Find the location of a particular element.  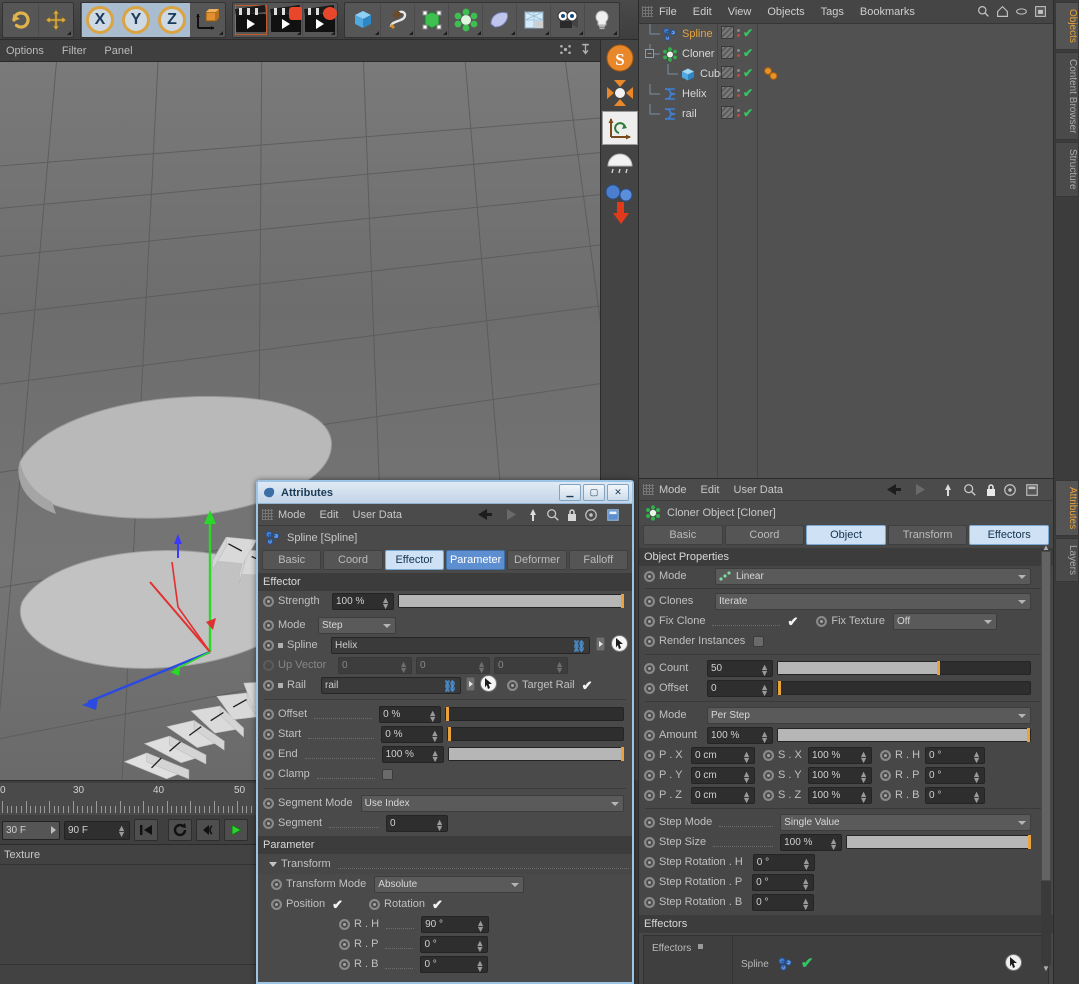

step-size-input: 100 % ▲ ▼ is located at coordinates (811, 842).